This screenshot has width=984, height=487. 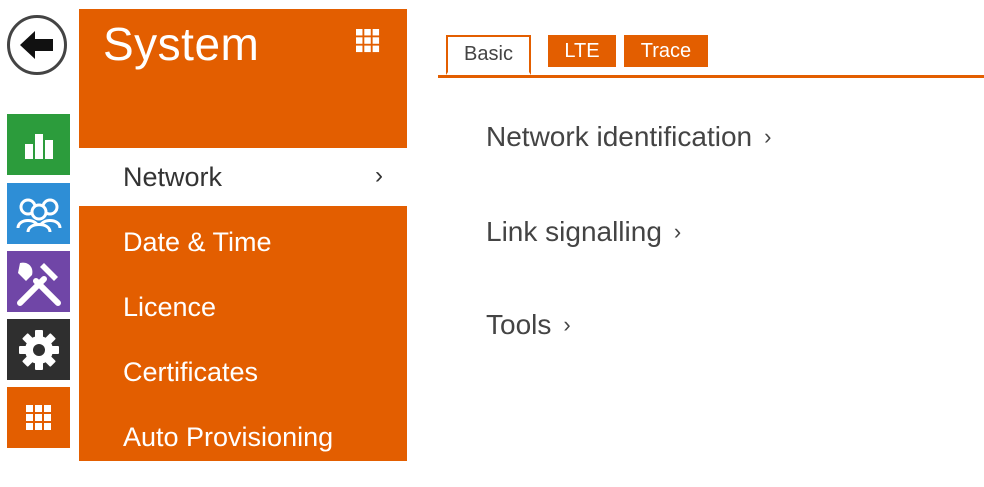 I want to click on bar-chart-icon, so click(x=38, y=146).